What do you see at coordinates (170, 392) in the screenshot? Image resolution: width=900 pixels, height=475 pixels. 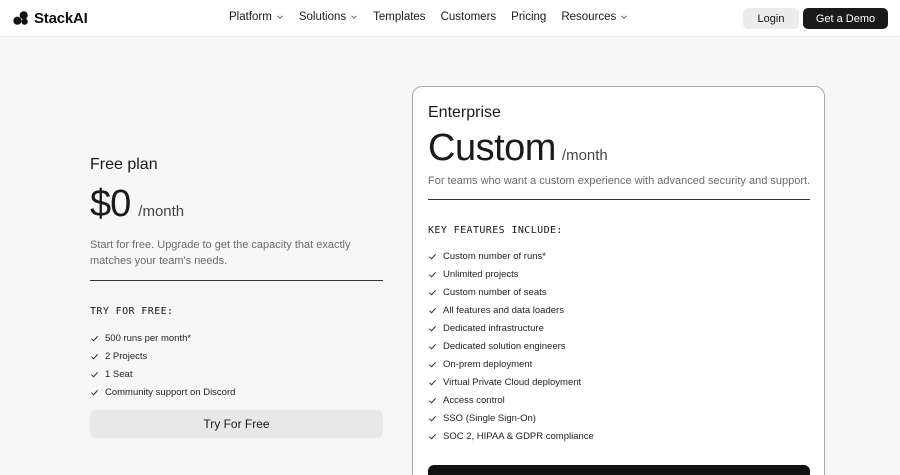 I see `feature-text: Community support on Discord` at bounding box center [170, 392].